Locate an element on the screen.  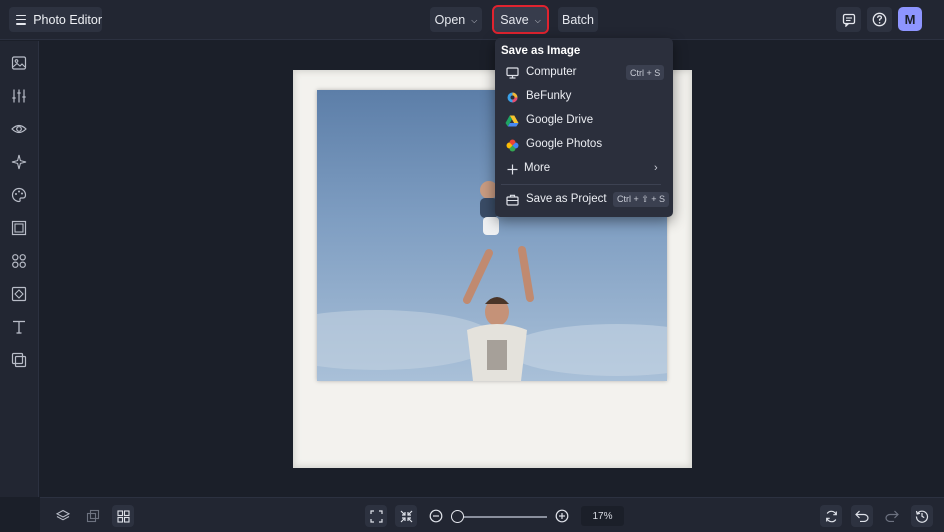
history-button is located at coordinates (922, 516).